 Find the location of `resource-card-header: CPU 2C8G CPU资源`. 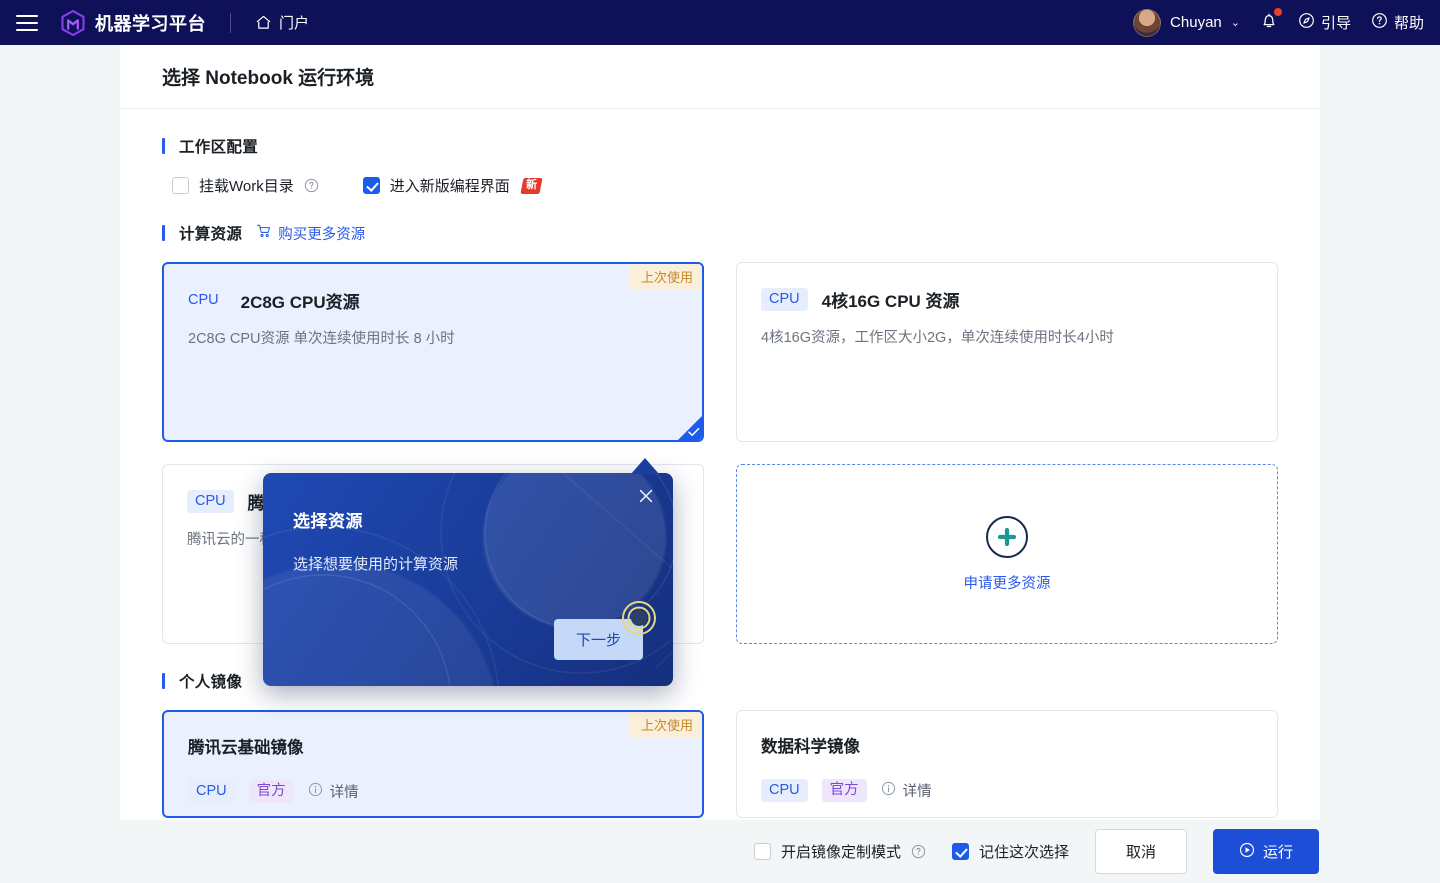

resource-card-header: CPU 2C8G CPU资源 is located at coordinates (433, 300).